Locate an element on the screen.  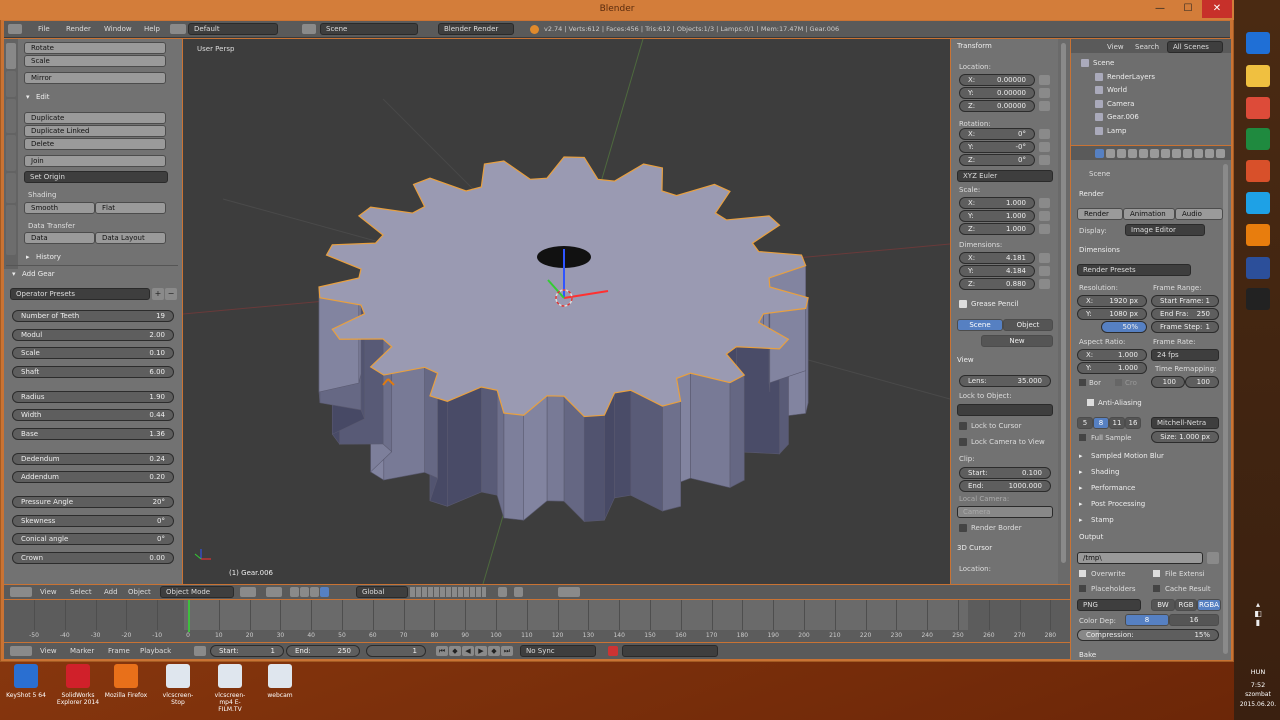
taskbar-shortcut: SolidWorks Explorer 2014 is located at coordinates (78, 688).